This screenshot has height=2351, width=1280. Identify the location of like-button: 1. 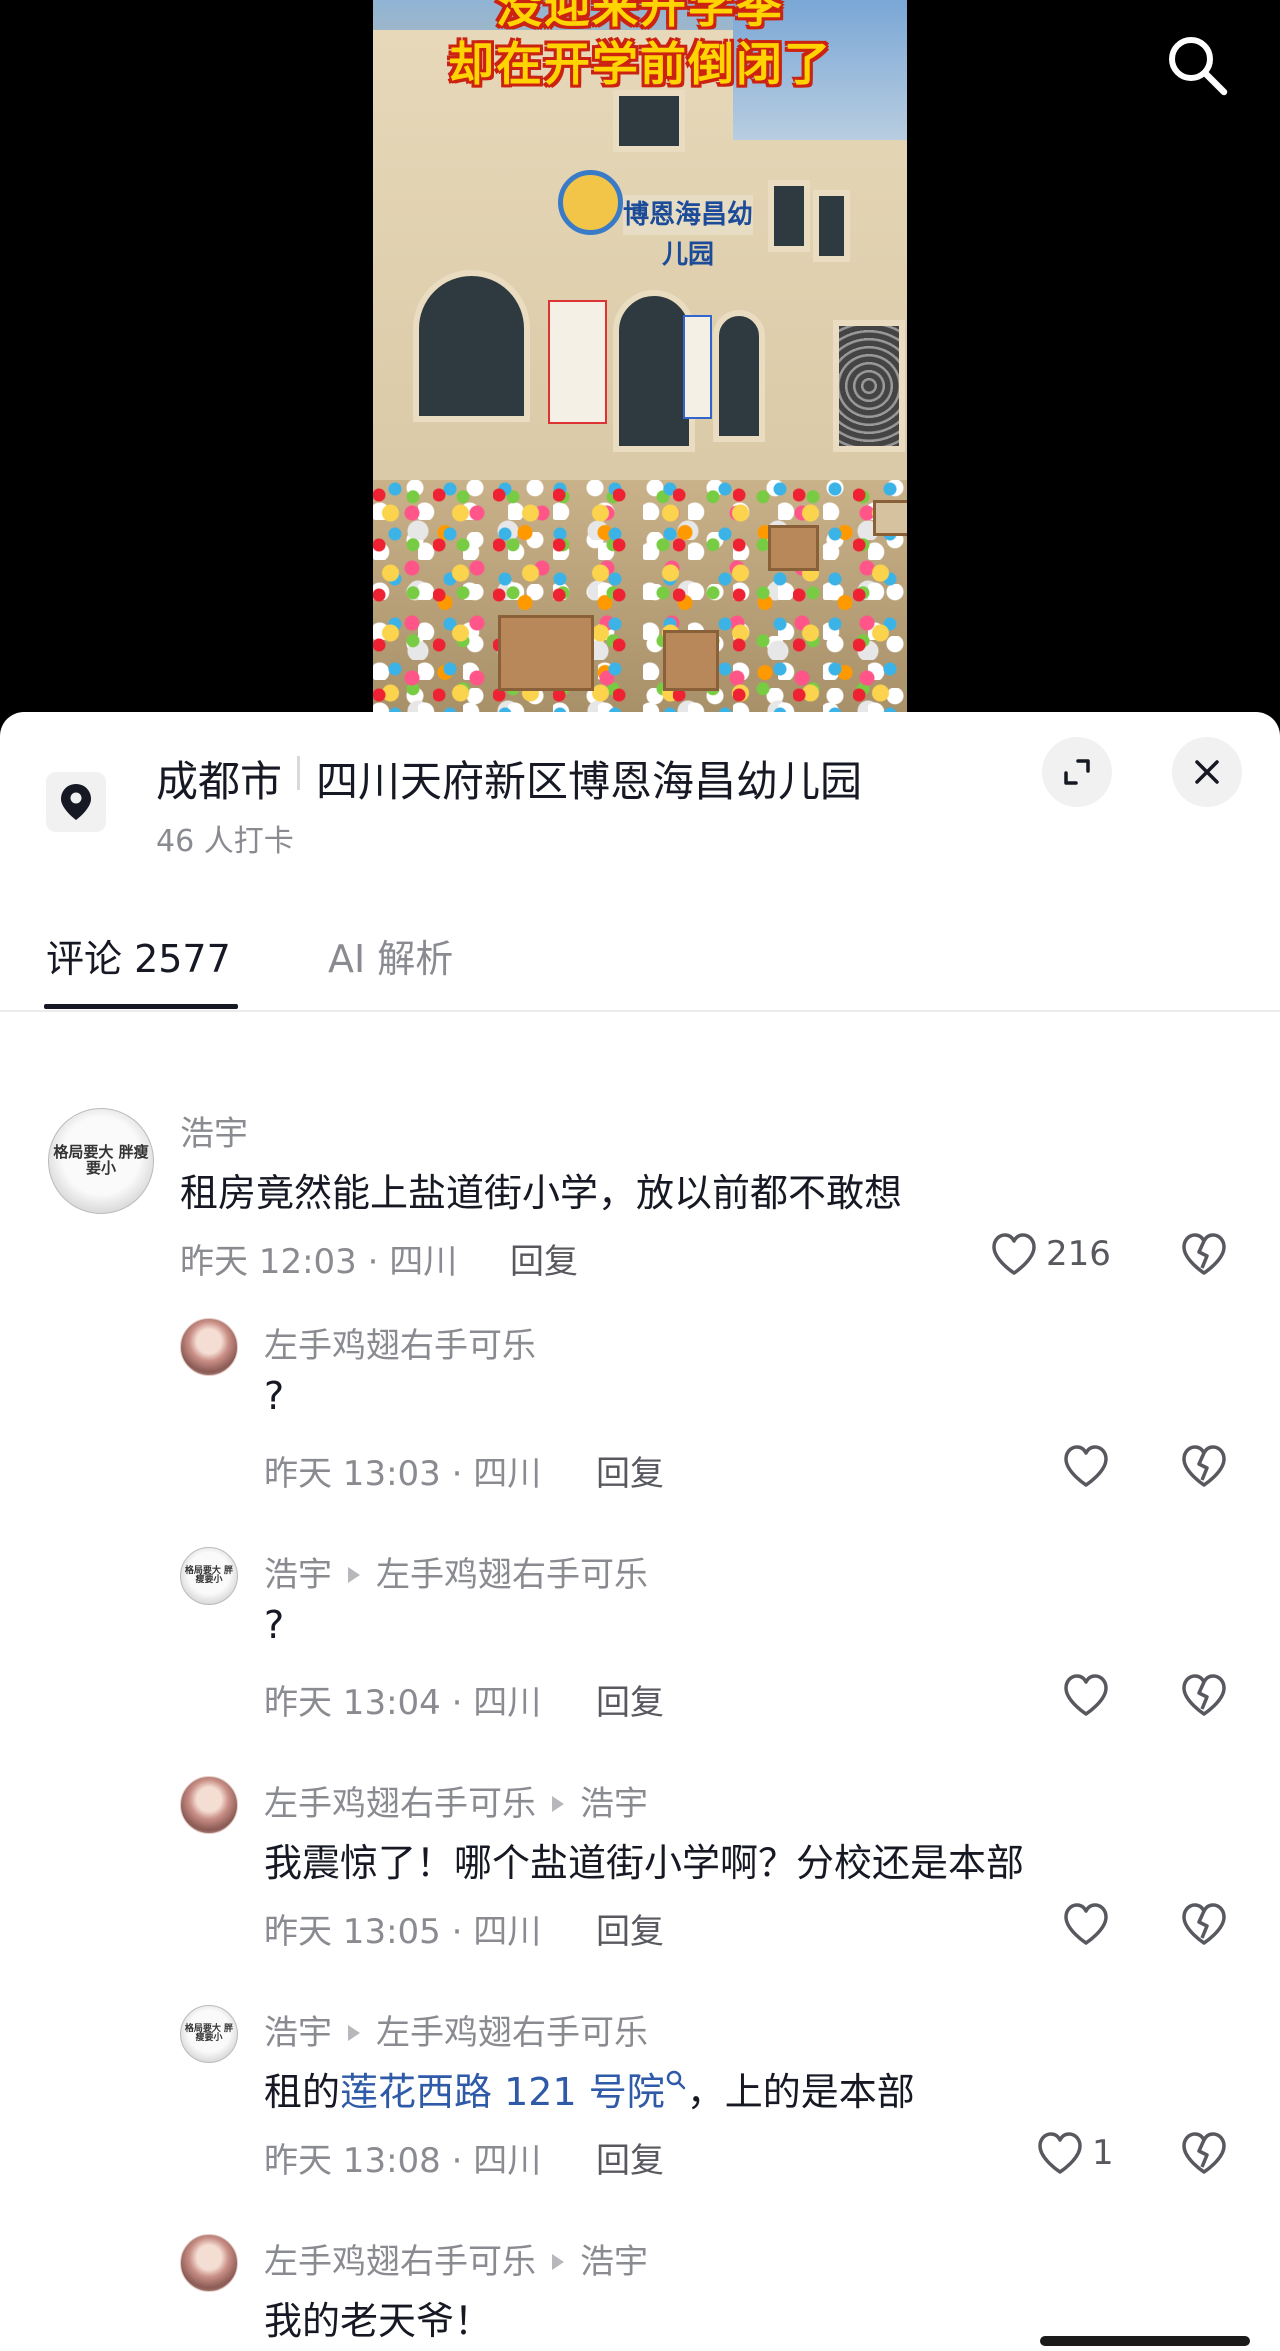
(1075, 2153).